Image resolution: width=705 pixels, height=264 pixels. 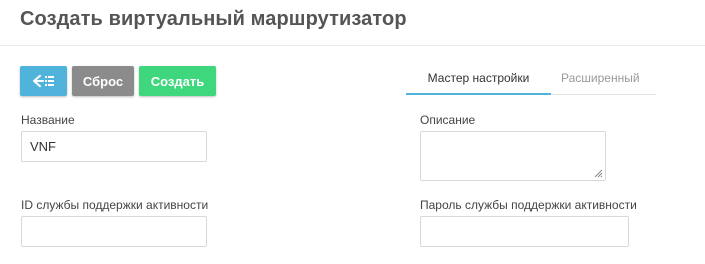 What do you see at coordinates (103, 81) in the screenshot?
I see `reset-button: Сброс` at bounding box center [103, 81].